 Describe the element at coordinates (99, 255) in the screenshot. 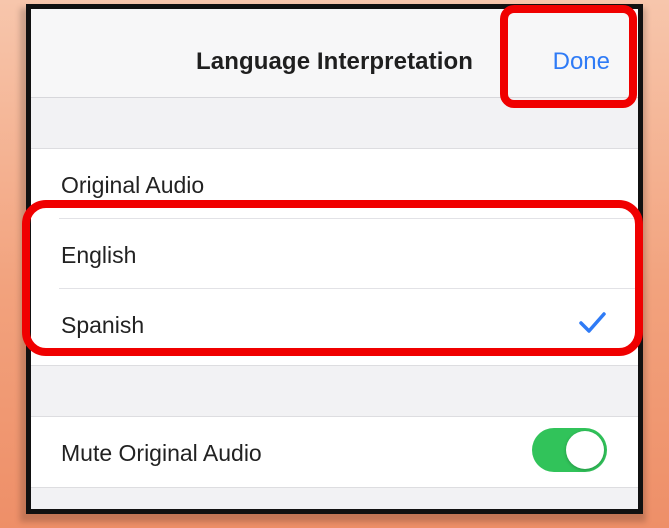

I see `option-label: English` at that location.